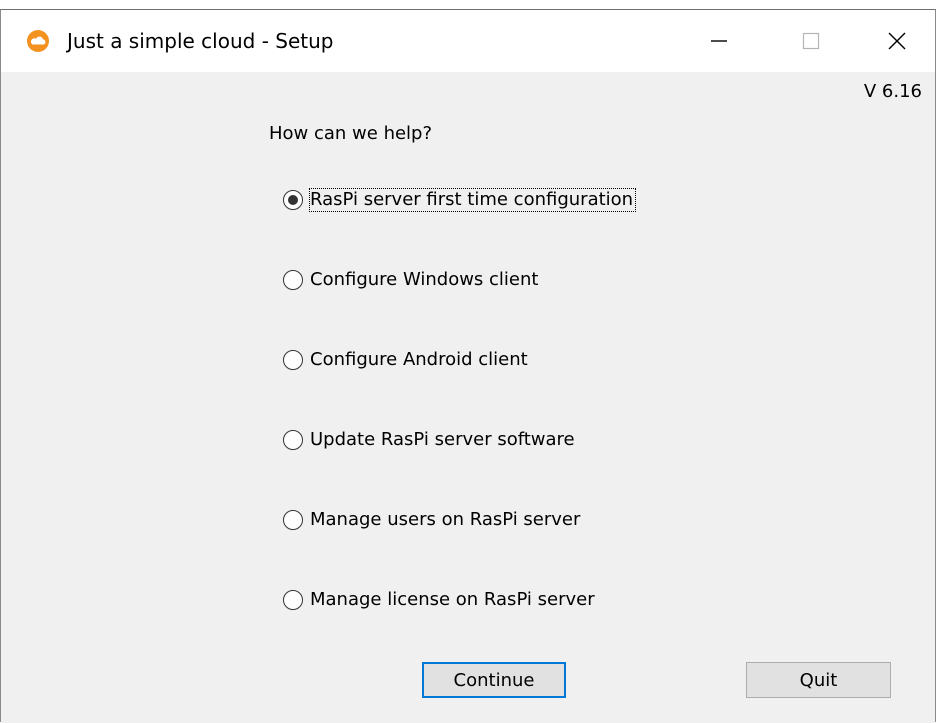  Describe the element at coordinates (425, 280) in the screenshot. I see `option-label: Configure Windows client` at that location.